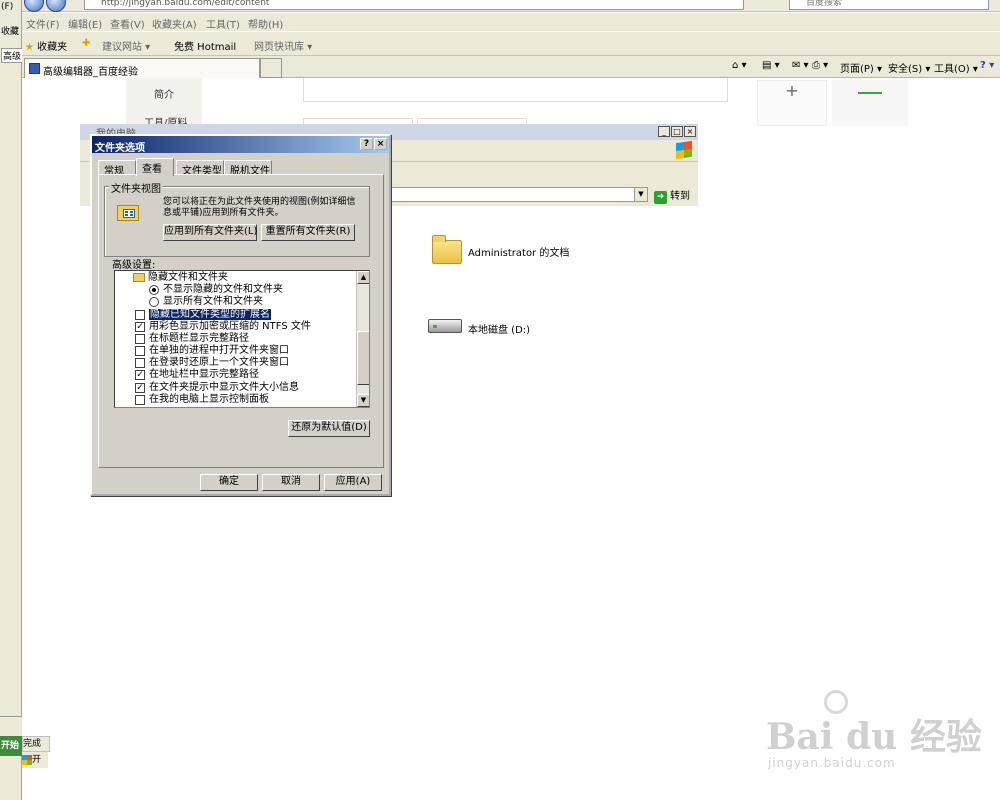 This screenshot has width=1000, height=800. Describe the element at coordinates (155, 167) in the screenshot. I see `tab-view: 查看` at that location.